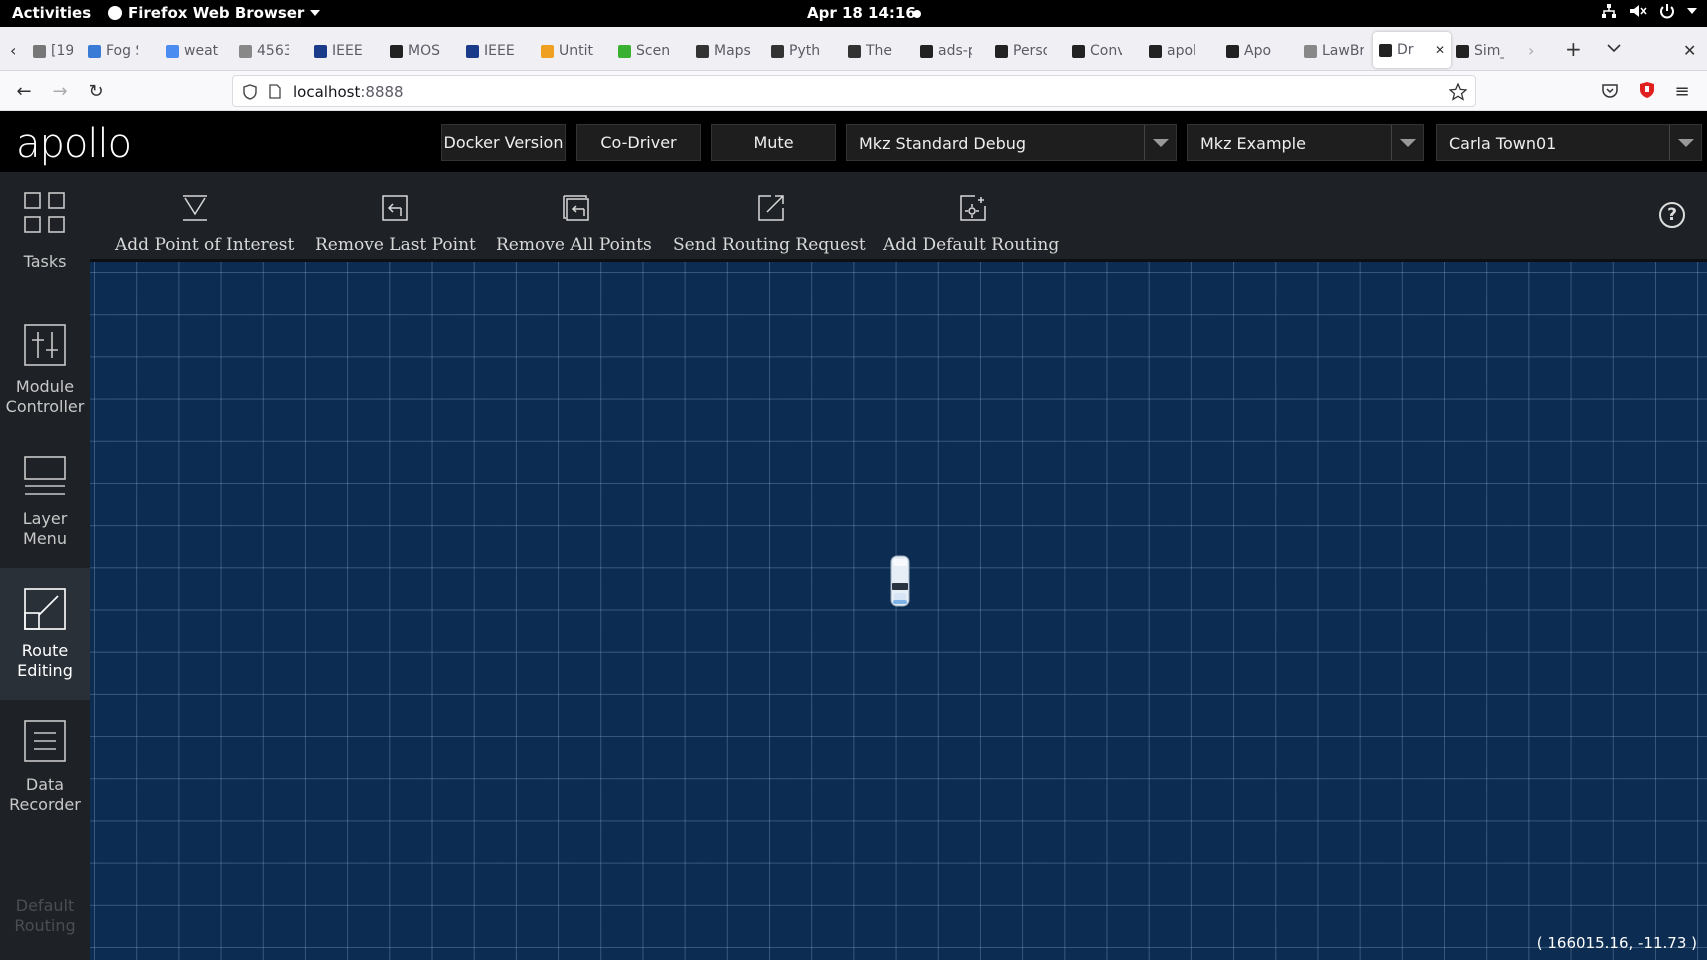  Describe the element at coordinates (1405, 50) in the screenshot. I see `tab-label: Dr` at that location.